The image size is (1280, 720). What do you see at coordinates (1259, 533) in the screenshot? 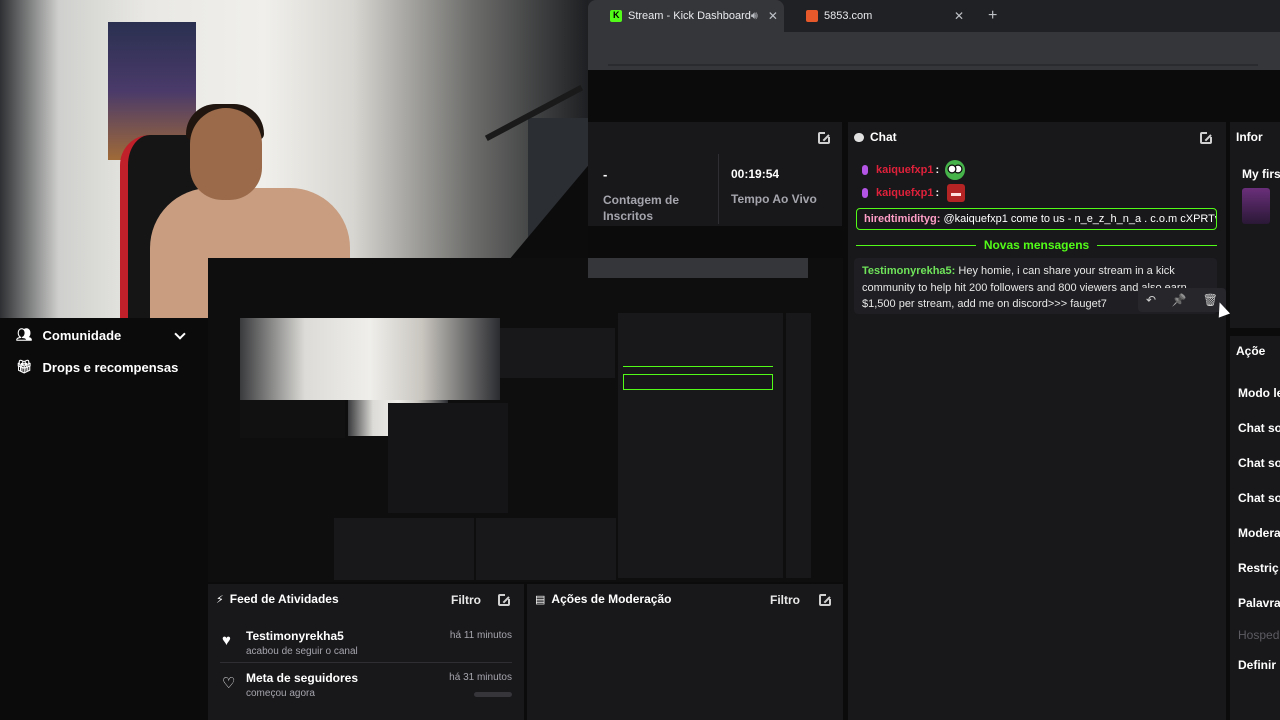
I see `action-item: Modera` at bounding box center [1259, 533].